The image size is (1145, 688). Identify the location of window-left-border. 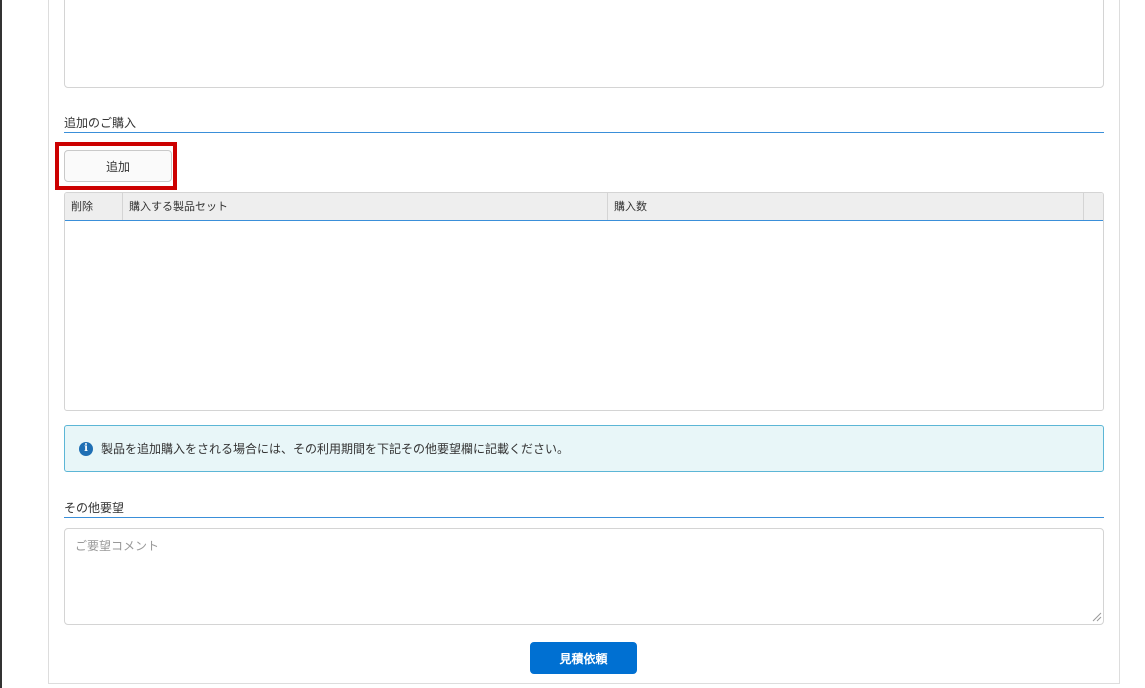
(1, 344).